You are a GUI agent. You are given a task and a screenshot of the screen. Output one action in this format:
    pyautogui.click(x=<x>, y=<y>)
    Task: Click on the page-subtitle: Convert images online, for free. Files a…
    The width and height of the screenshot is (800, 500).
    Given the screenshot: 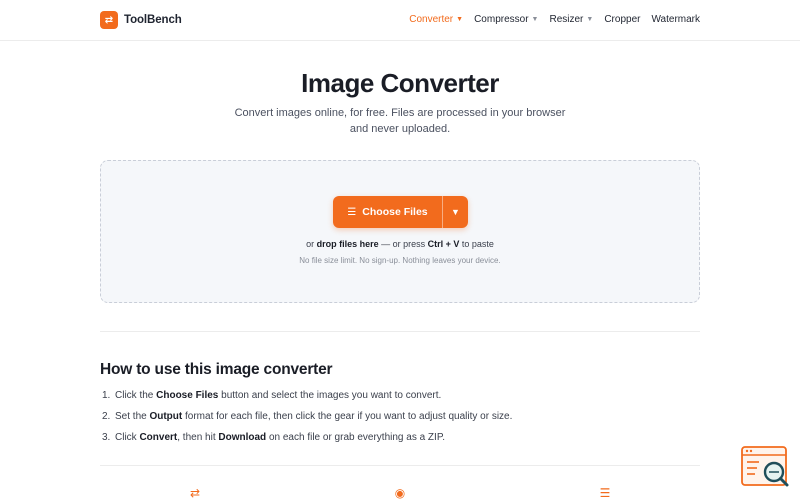 What is the action you would take?
    pyautogui.click(x=400, y=121)
    